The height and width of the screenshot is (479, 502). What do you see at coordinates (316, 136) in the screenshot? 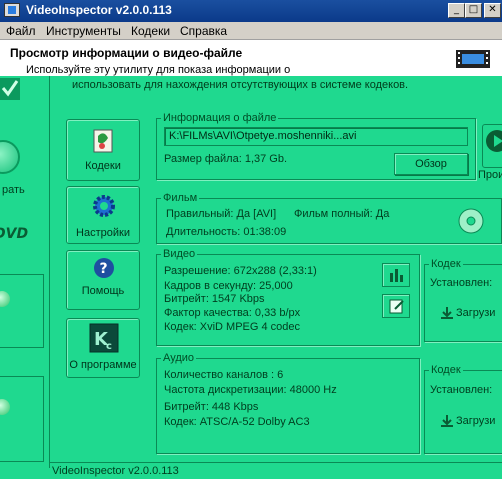
I see `file-path-field: K:\FILMs\AVI\Otpetye.moshenniki...avi` at bounding box center [316, 136].